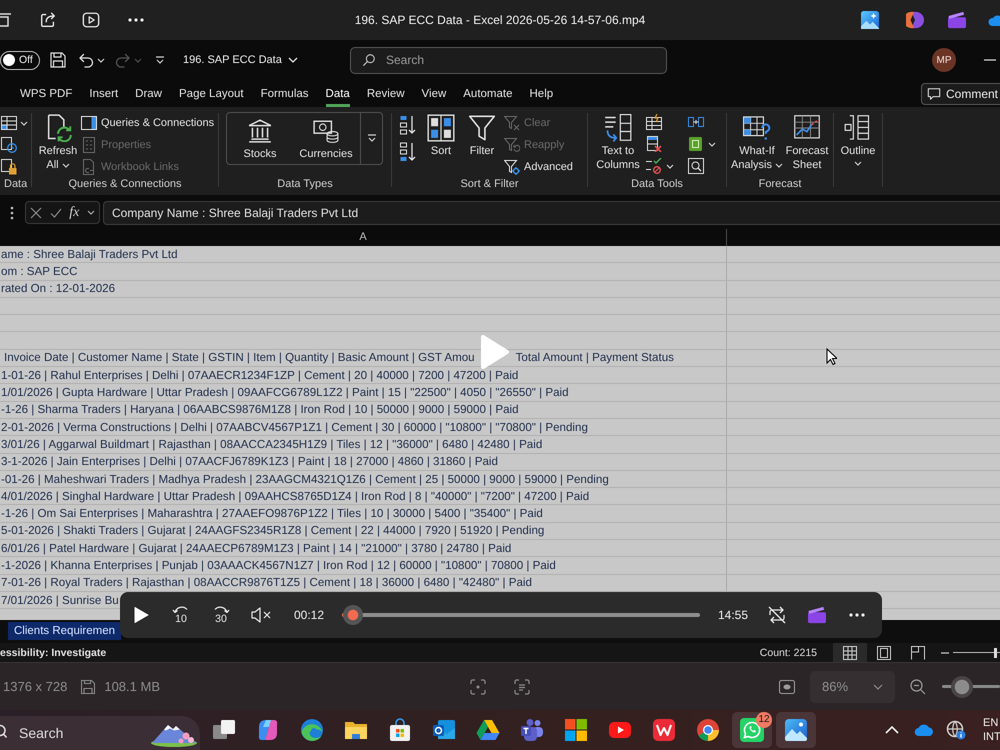 This screenshot has height=750, width=1000. Describe the element at coordinates (408, 125) in the screenshot. I see `sort-ascending-icon` at that location.